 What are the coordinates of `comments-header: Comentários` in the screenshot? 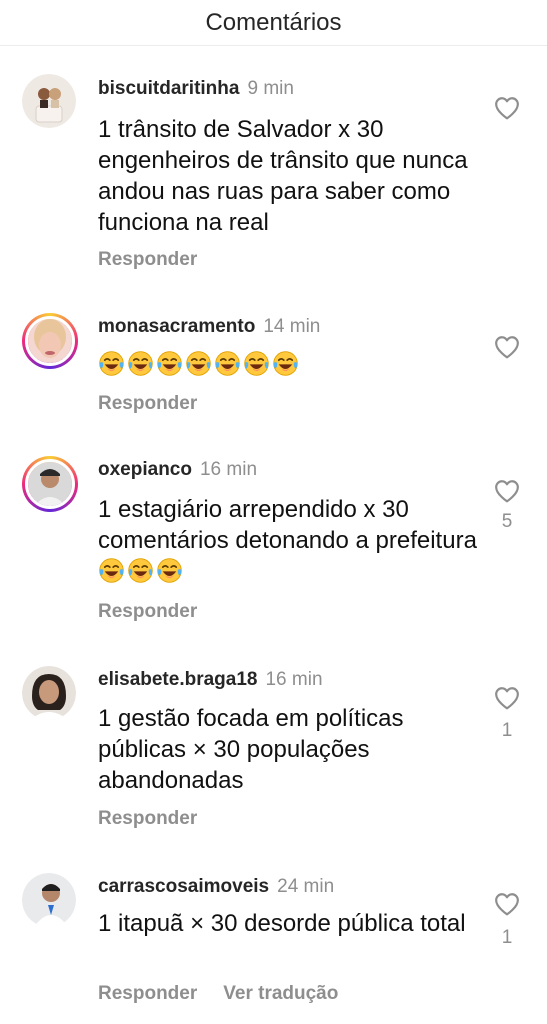 It's located at (273, 23).